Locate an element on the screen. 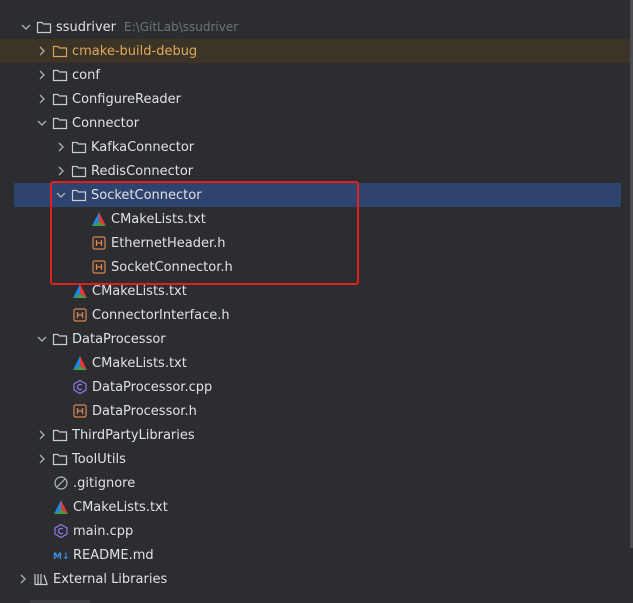 This screenshot has width=633, height=603. tree-item-label: Connector is located at coordinates (106, 123).